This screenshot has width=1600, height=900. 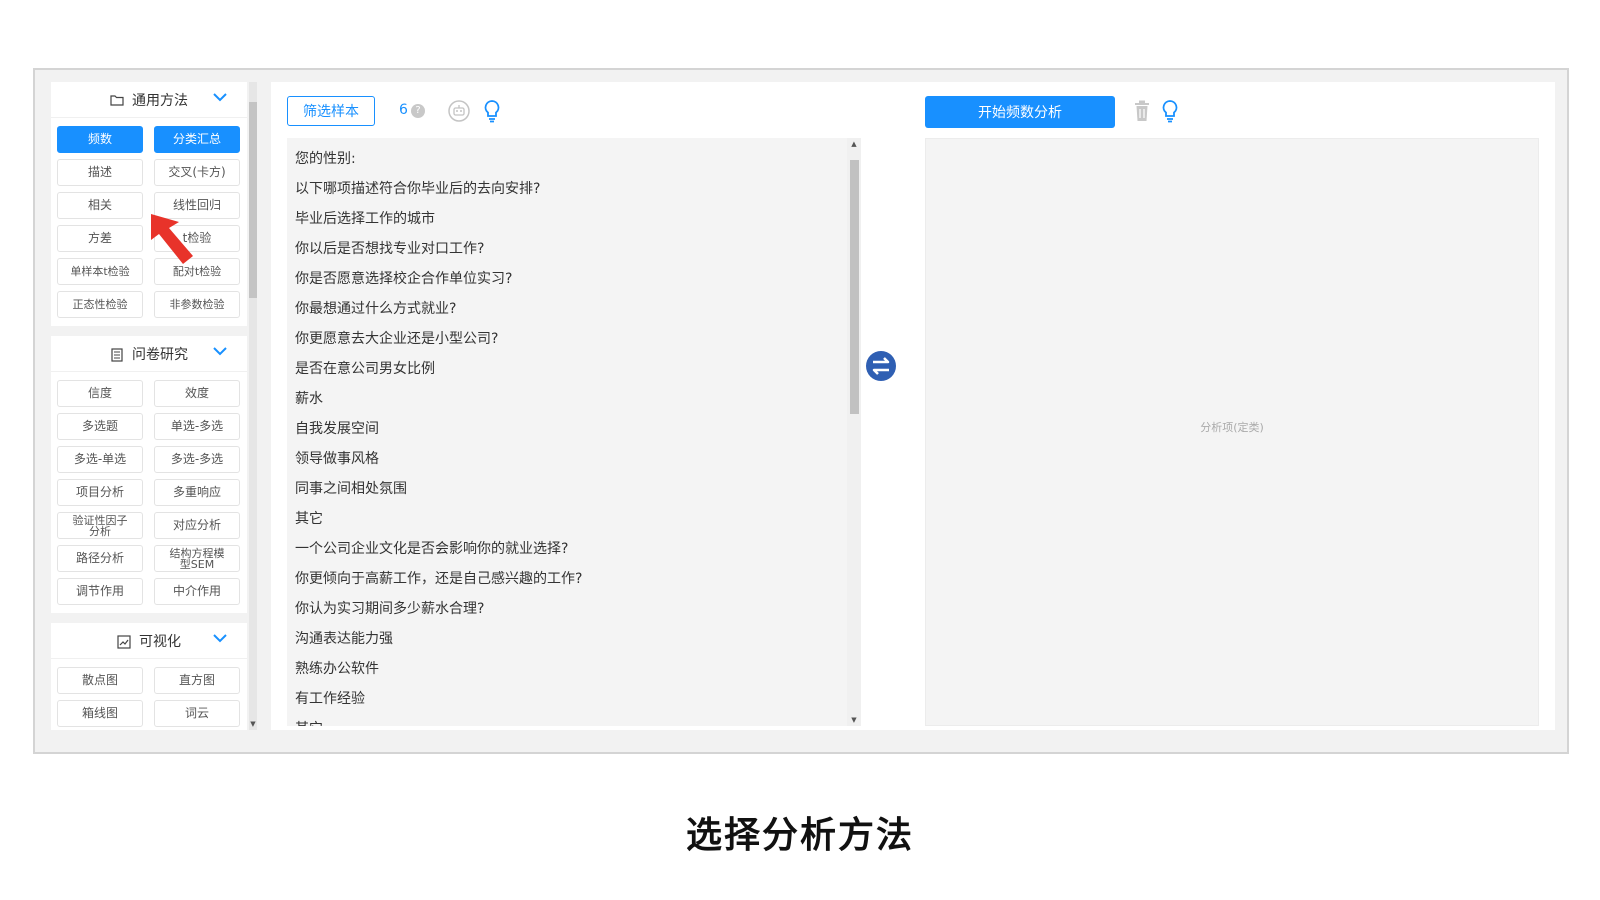 What do you see at coordinates (574, 489) in the screenshot?
I see `variable-item: 同事之间相处氛围` at bounding box center [574, 489].